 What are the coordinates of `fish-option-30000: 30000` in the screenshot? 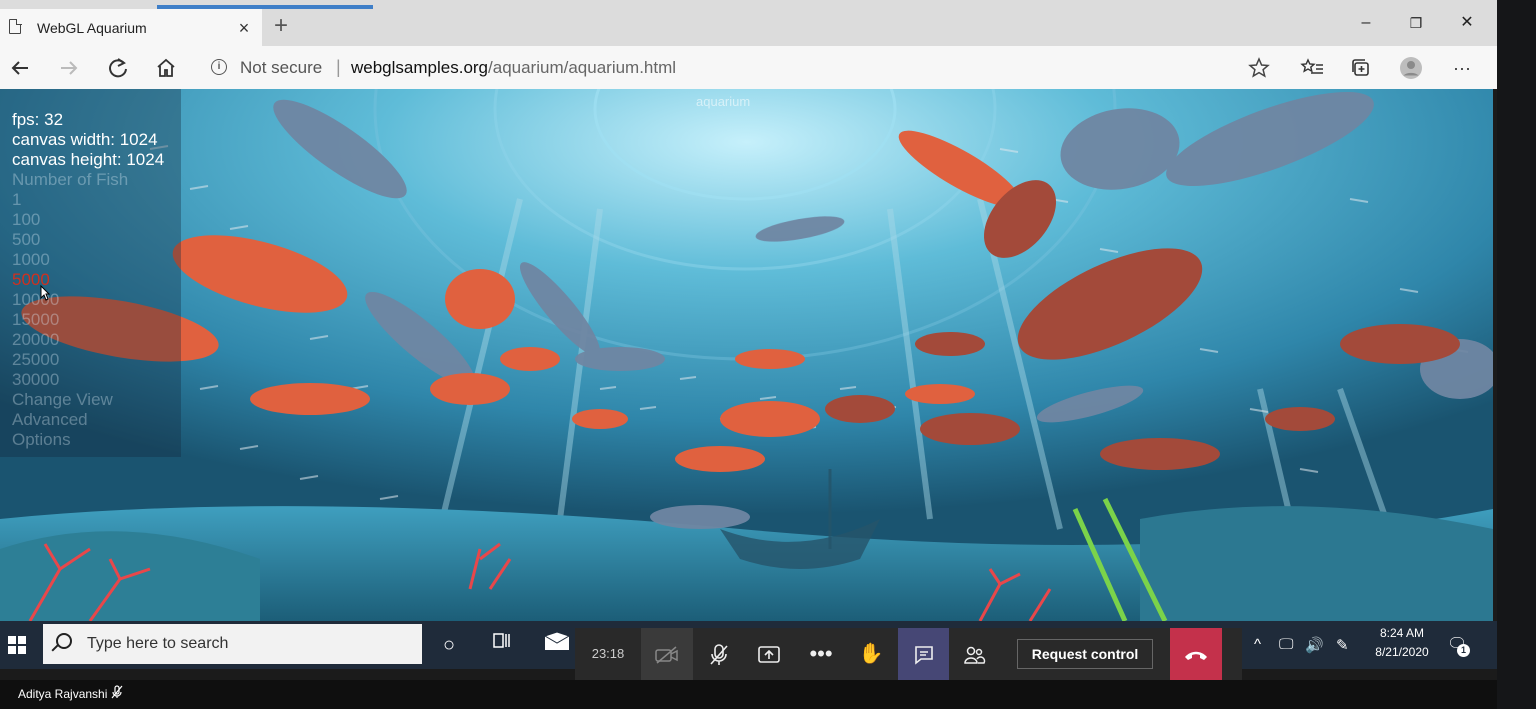 It's located at (35, 380).